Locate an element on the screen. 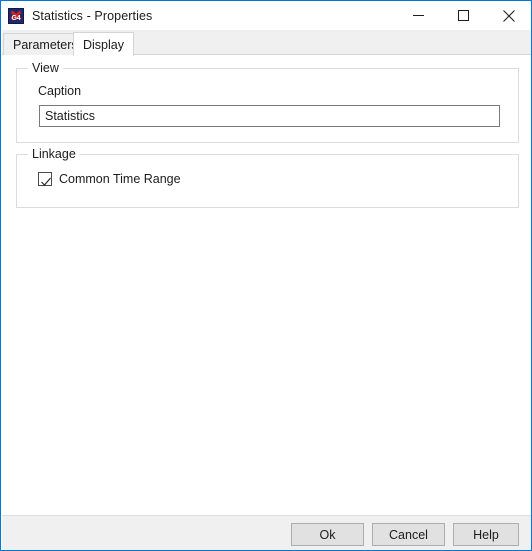 The width and height of the screenshot is (532, 551). close-button is located at coordinates (508, 15).